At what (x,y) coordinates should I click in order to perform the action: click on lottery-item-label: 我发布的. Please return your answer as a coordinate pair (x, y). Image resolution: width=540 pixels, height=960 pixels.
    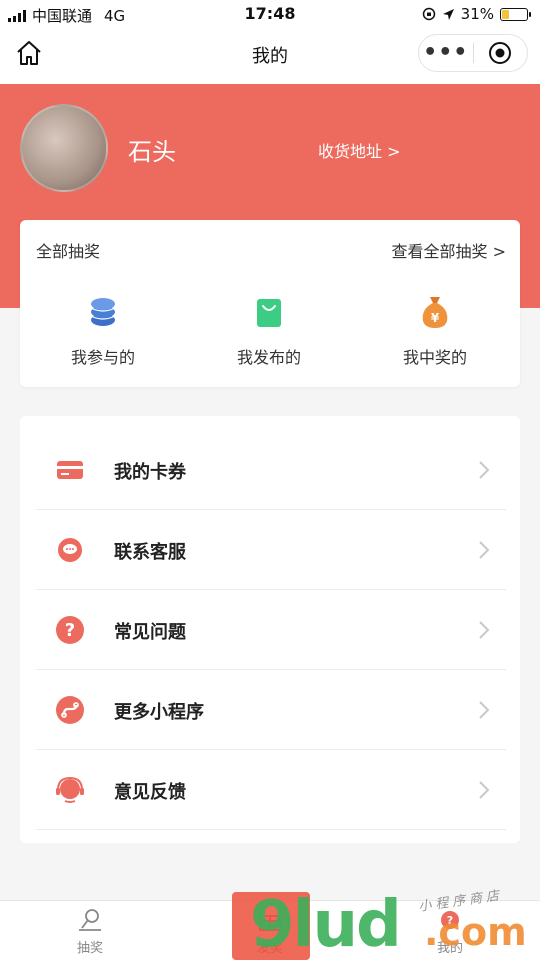
    Looking at the image, I should click on (268, 357).